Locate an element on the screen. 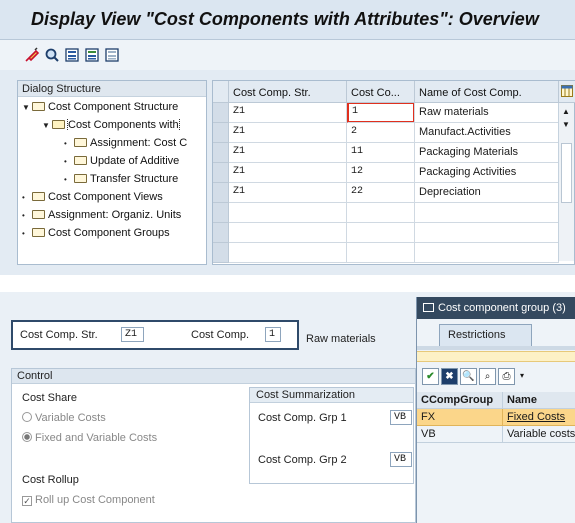 This screenshot has width=575, height=523. cell-cost-comp: 12 is located at coordinates (381, 173).